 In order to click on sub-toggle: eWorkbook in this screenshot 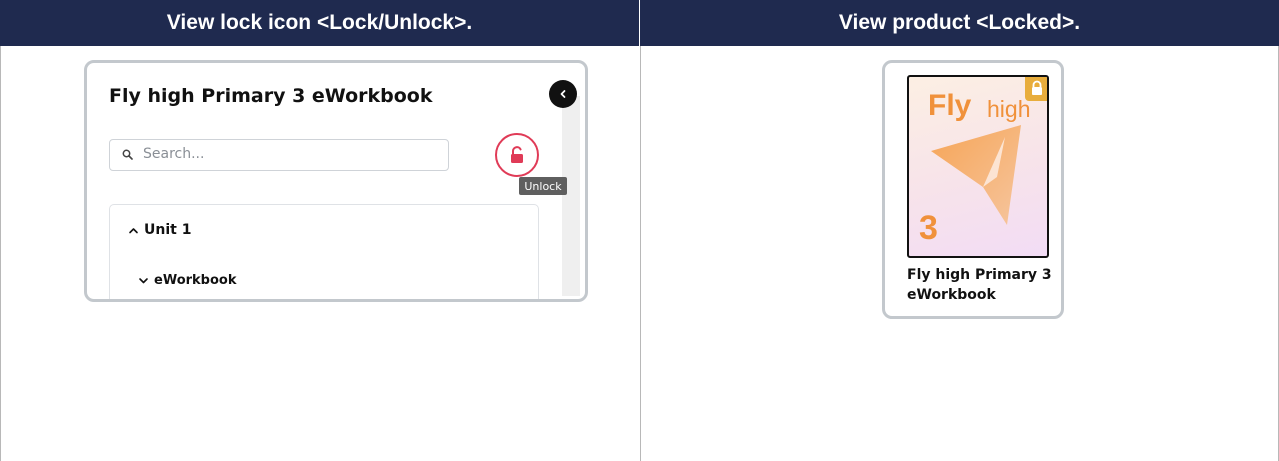, I will do `click(187, 280)`.